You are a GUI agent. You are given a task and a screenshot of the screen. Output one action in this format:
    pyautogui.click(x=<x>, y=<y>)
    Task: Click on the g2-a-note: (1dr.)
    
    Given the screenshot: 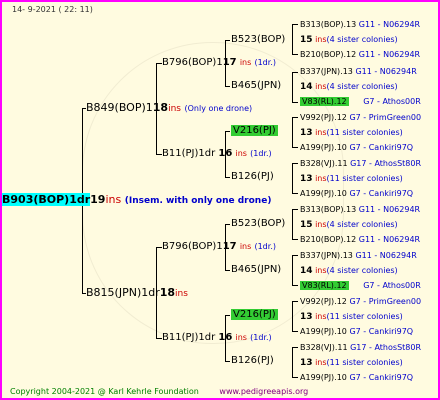 What is the action you would take?
    pyautogui.click(x=265, y=62)
    